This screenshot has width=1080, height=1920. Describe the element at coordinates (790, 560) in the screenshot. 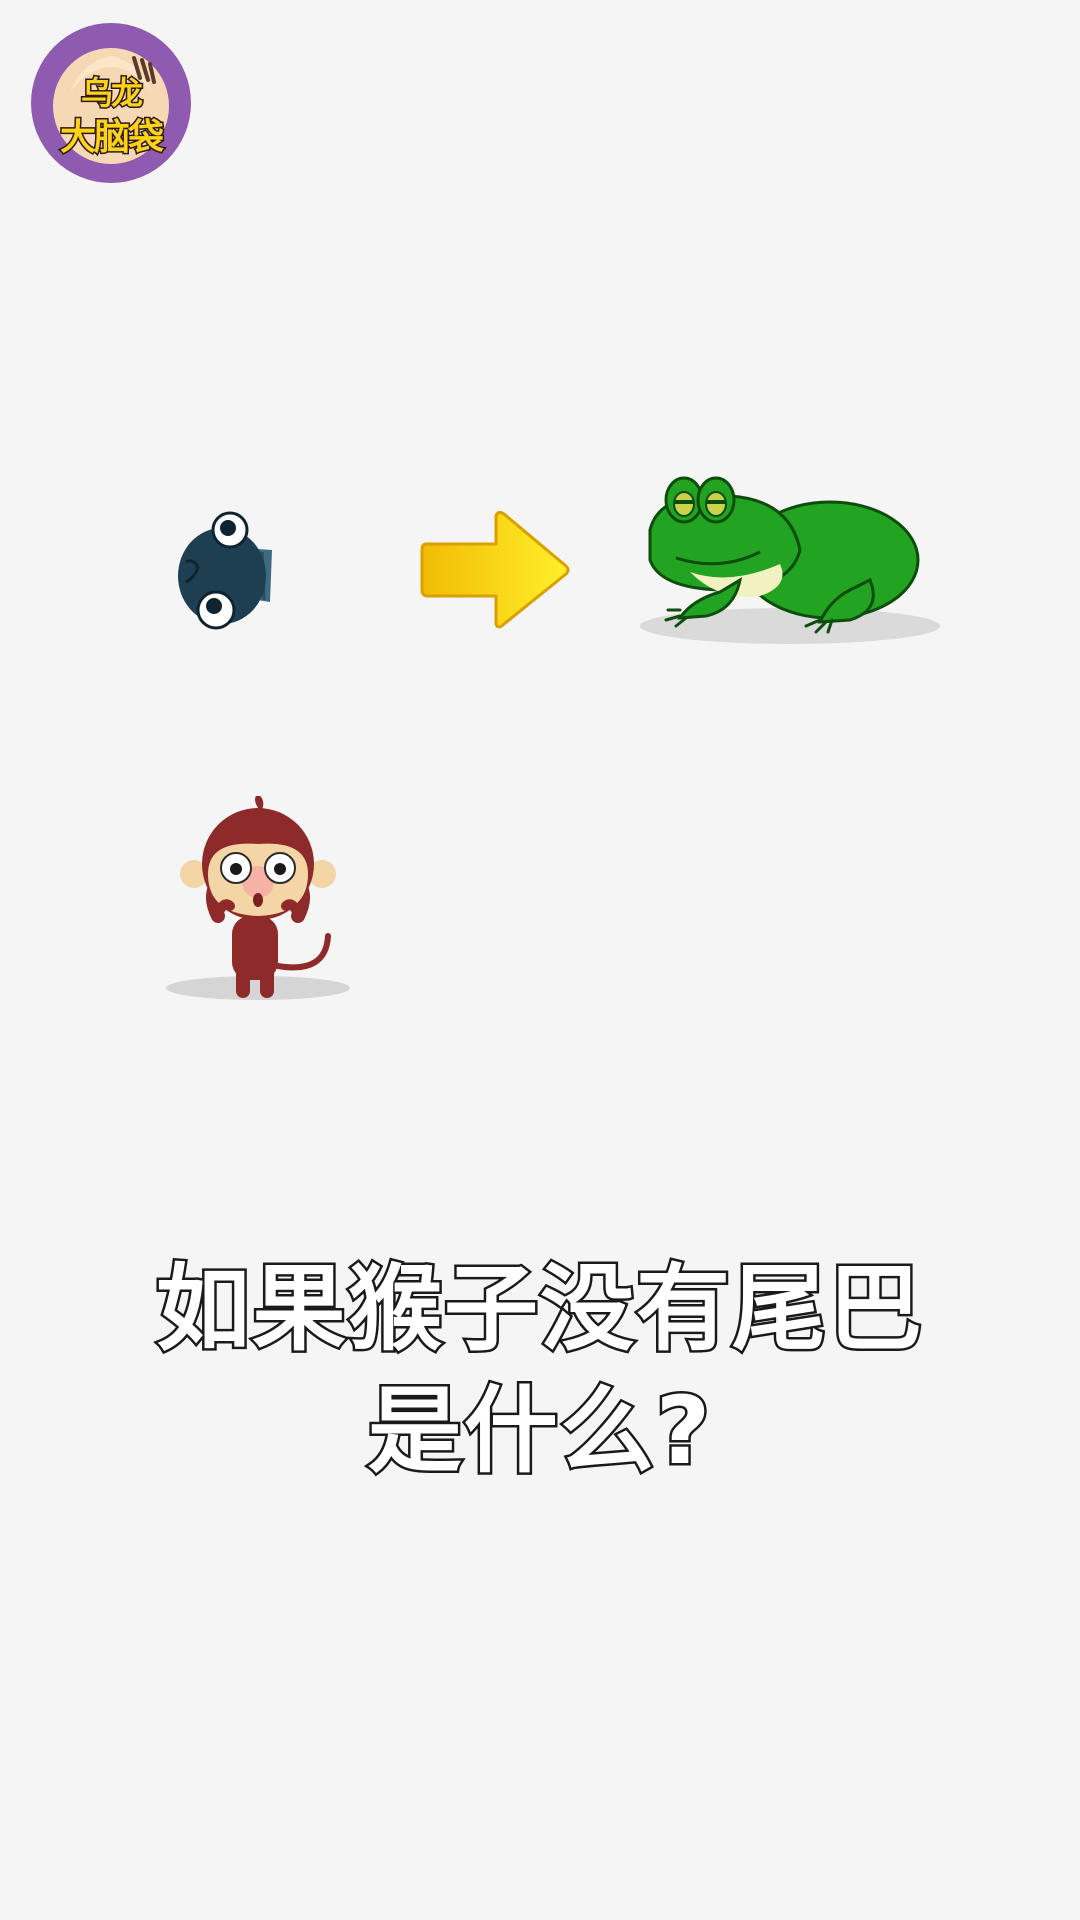

I see `frog-icon` at that location.